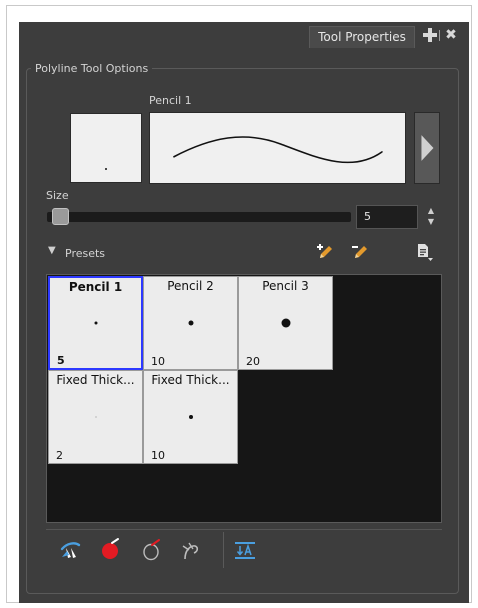  What do you see at coordinates (285, 286) in the screenshot?
I see `preset-name: Pencil 3` at bounding box center [285, 286].